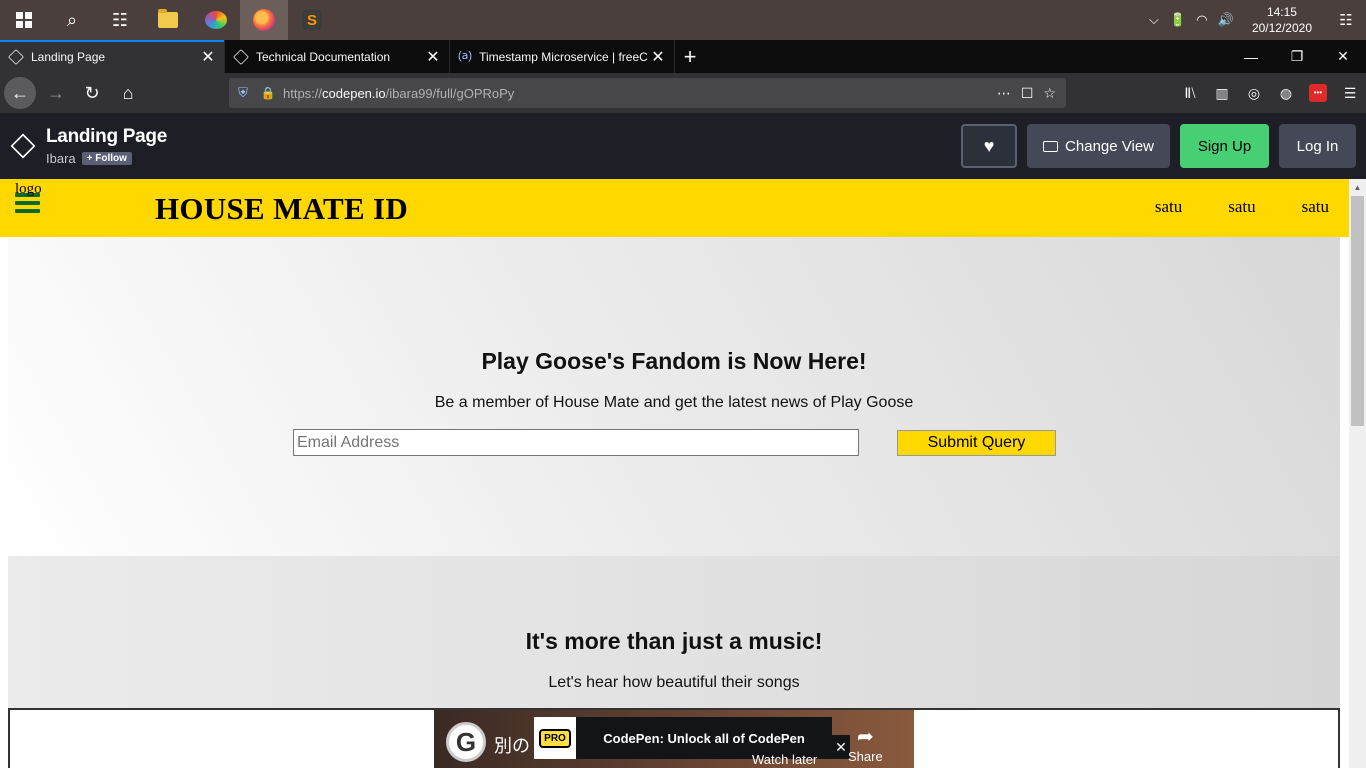 Image resolution: width=1366 pixels, height=768 pixels. I want to click on browser-tab-timestamp-microservice: (𝖺) Timestamp Microservice | freeC ✕, so click(562, 56).